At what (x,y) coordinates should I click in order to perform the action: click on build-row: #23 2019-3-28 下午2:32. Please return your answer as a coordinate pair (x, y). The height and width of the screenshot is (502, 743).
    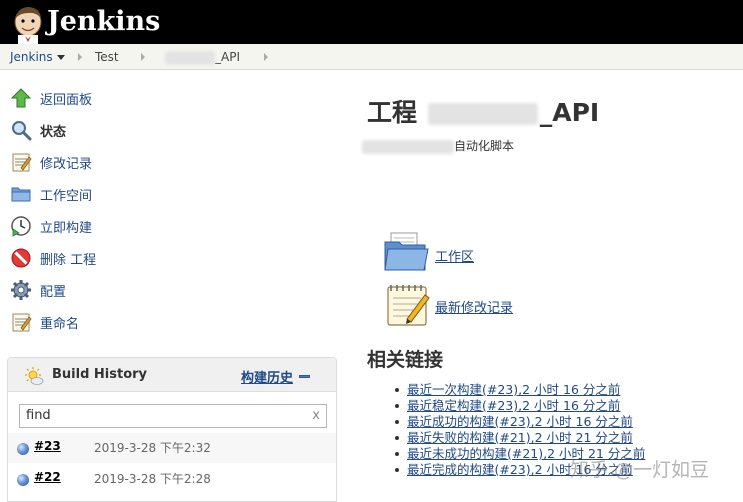
    Looking at the image, I should click on (172, 448).